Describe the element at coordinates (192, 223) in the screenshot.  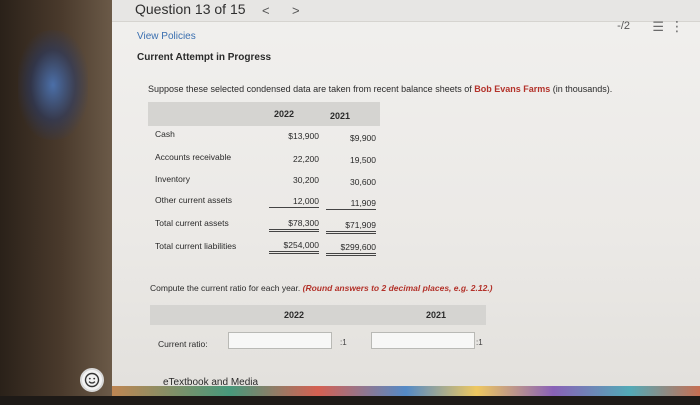
I see `row-label-total-current-assets: Total current assets` at that location.